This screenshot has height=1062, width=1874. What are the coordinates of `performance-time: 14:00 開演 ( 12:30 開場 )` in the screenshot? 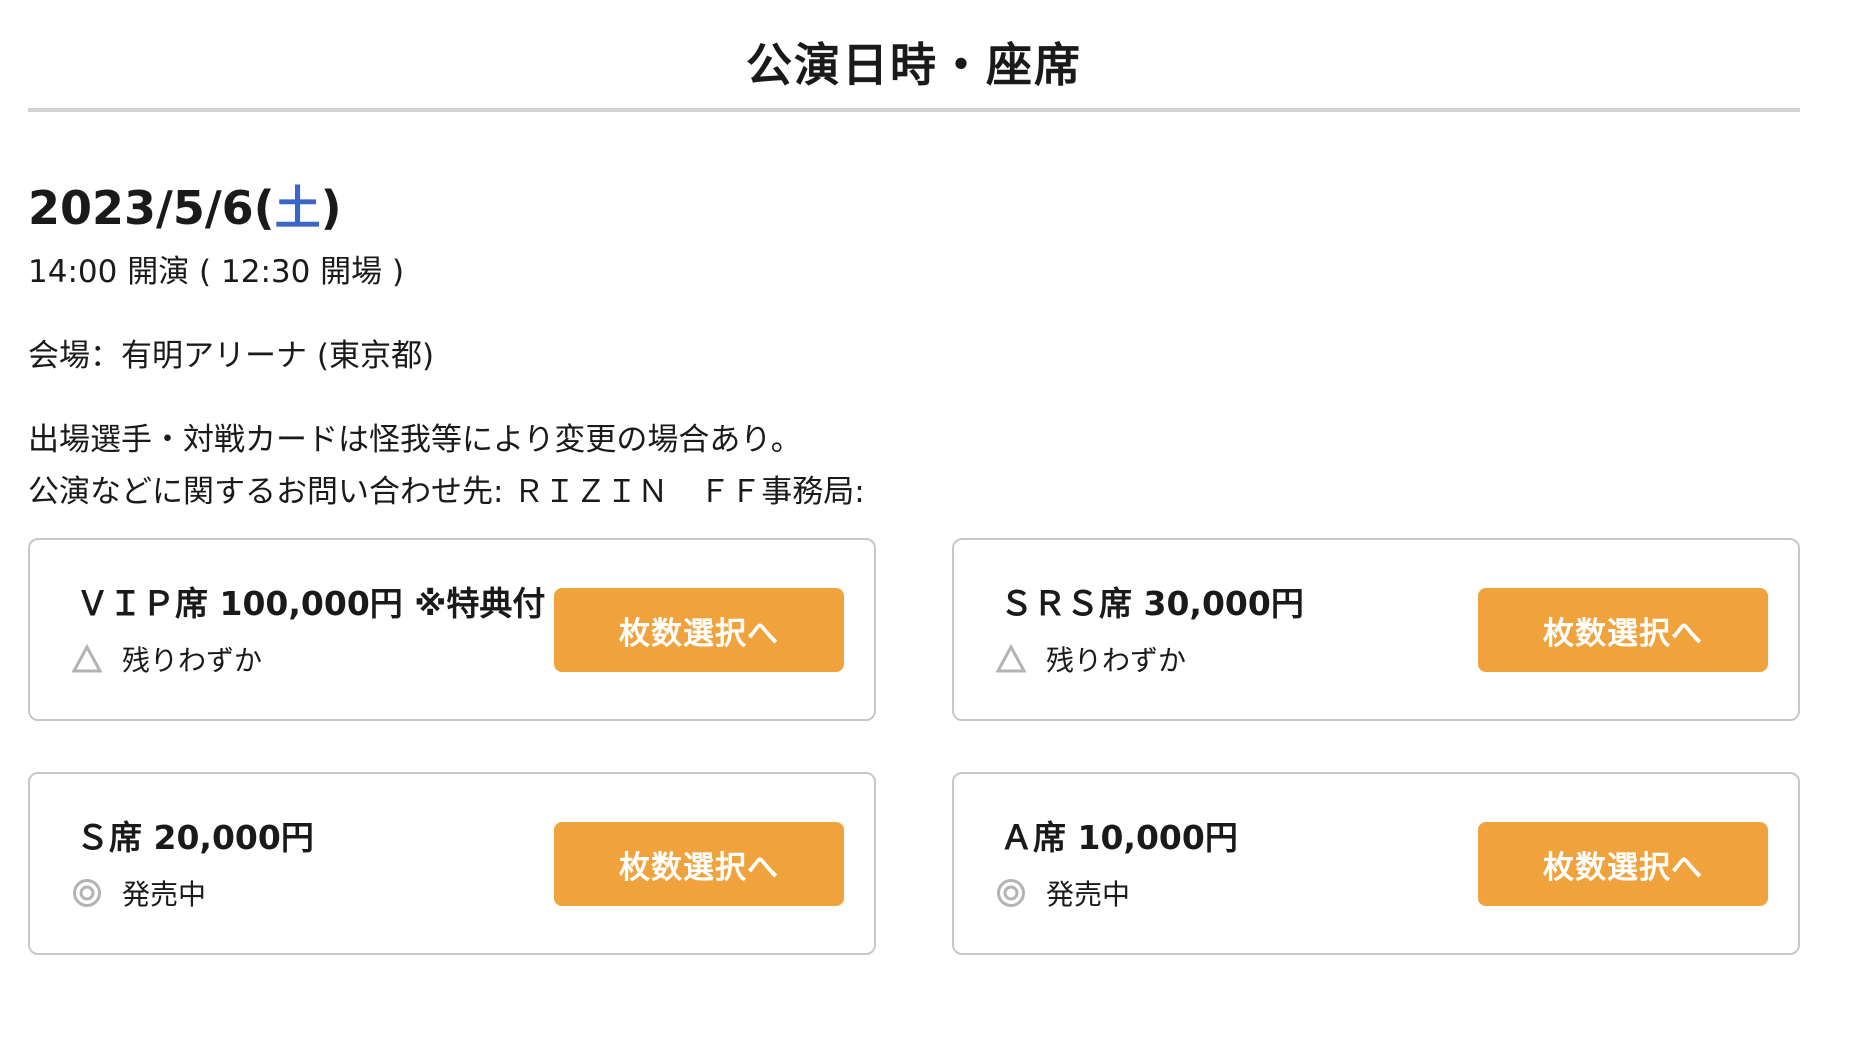 It's located at (216, 272).